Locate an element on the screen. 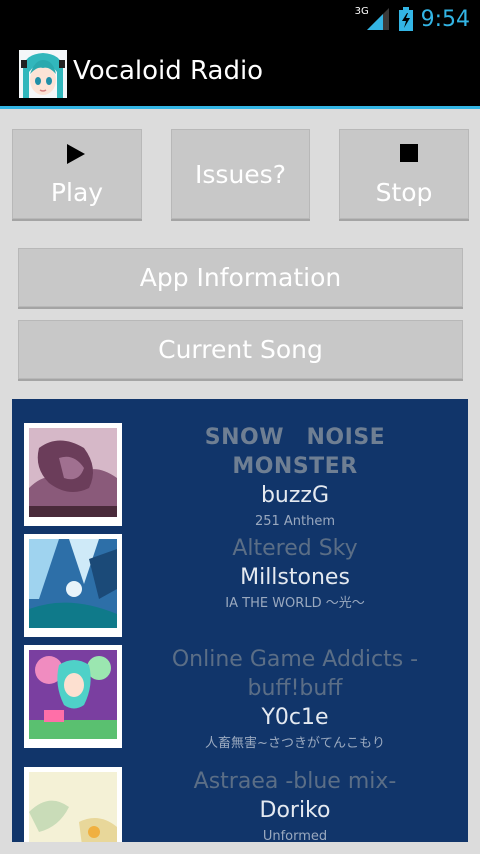 The width and height of the screenshot is (480, 854). action-bar: Vocaloid Radio is located at coordinates (240, 73).